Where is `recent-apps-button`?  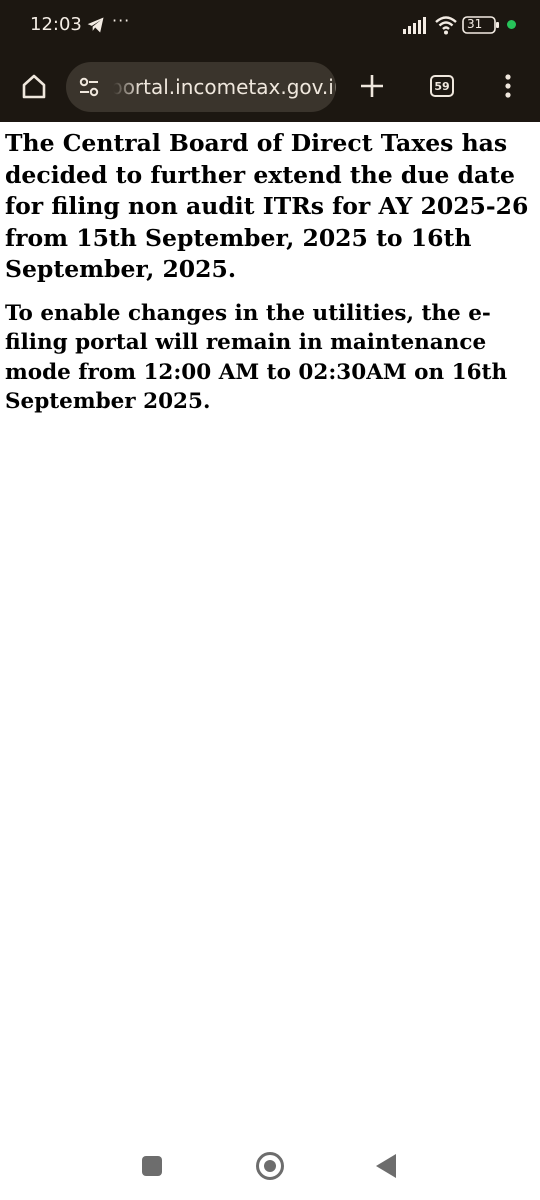 recent-apps-button is located at coordinates (152, 1166).